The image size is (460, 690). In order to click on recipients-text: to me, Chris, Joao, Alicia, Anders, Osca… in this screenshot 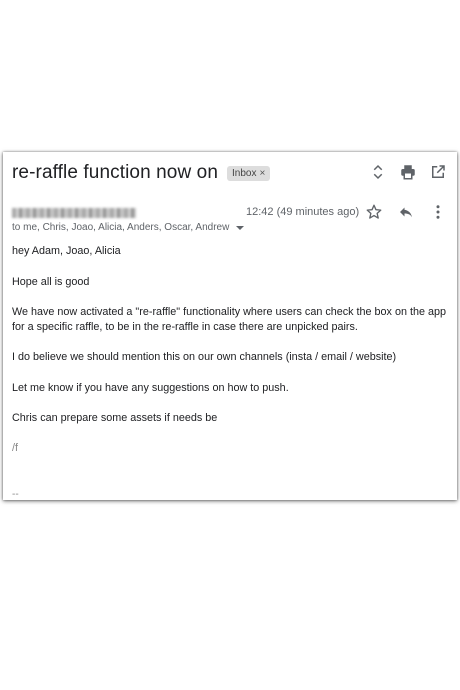, I will do `click(121, 227)`.